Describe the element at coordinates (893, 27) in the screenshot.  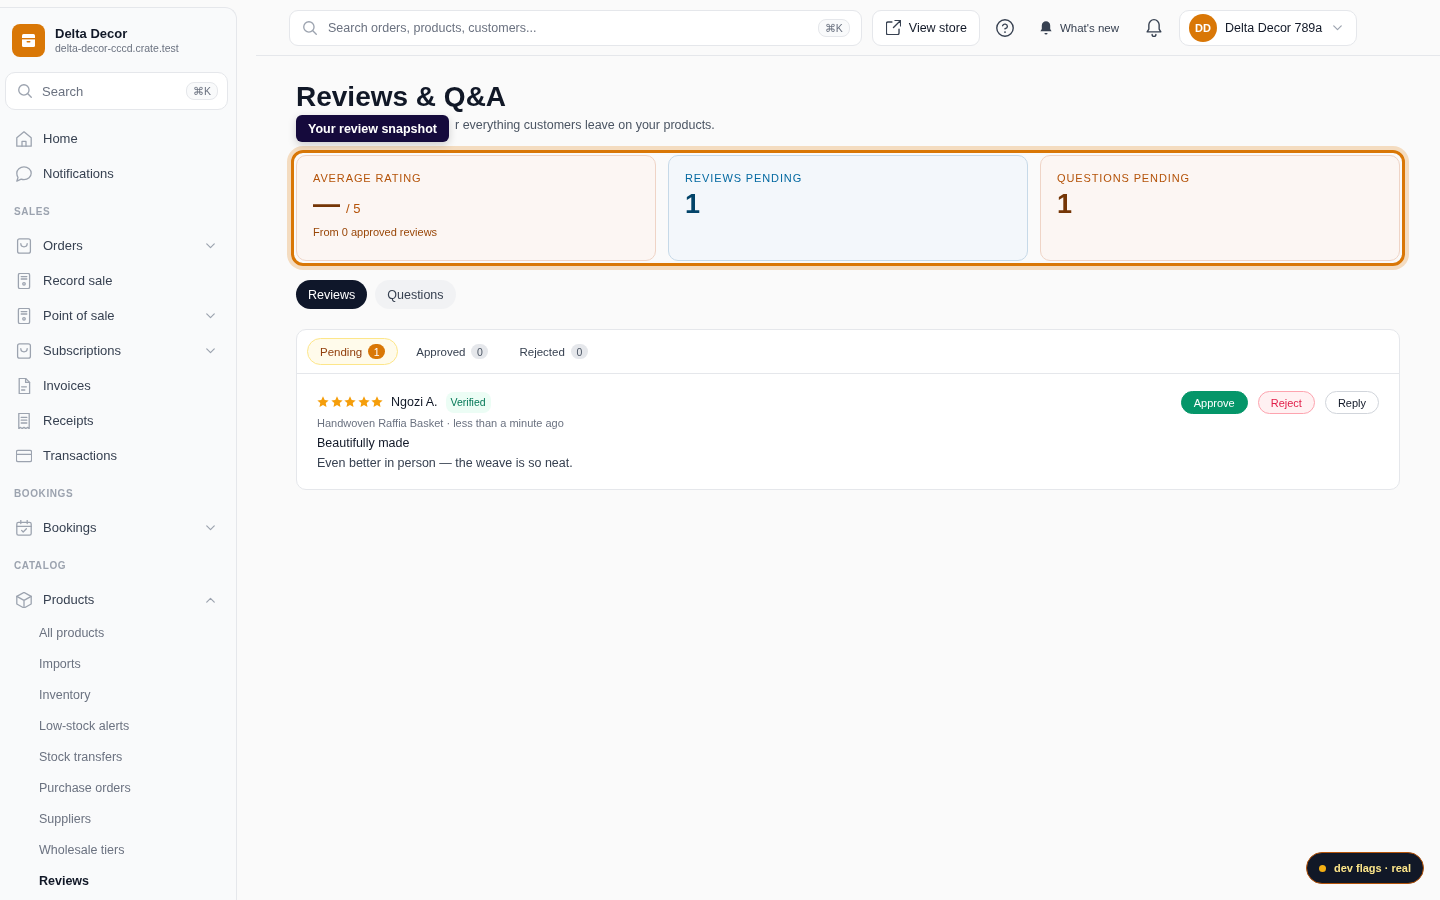
I see `external-link-icon` at that location.